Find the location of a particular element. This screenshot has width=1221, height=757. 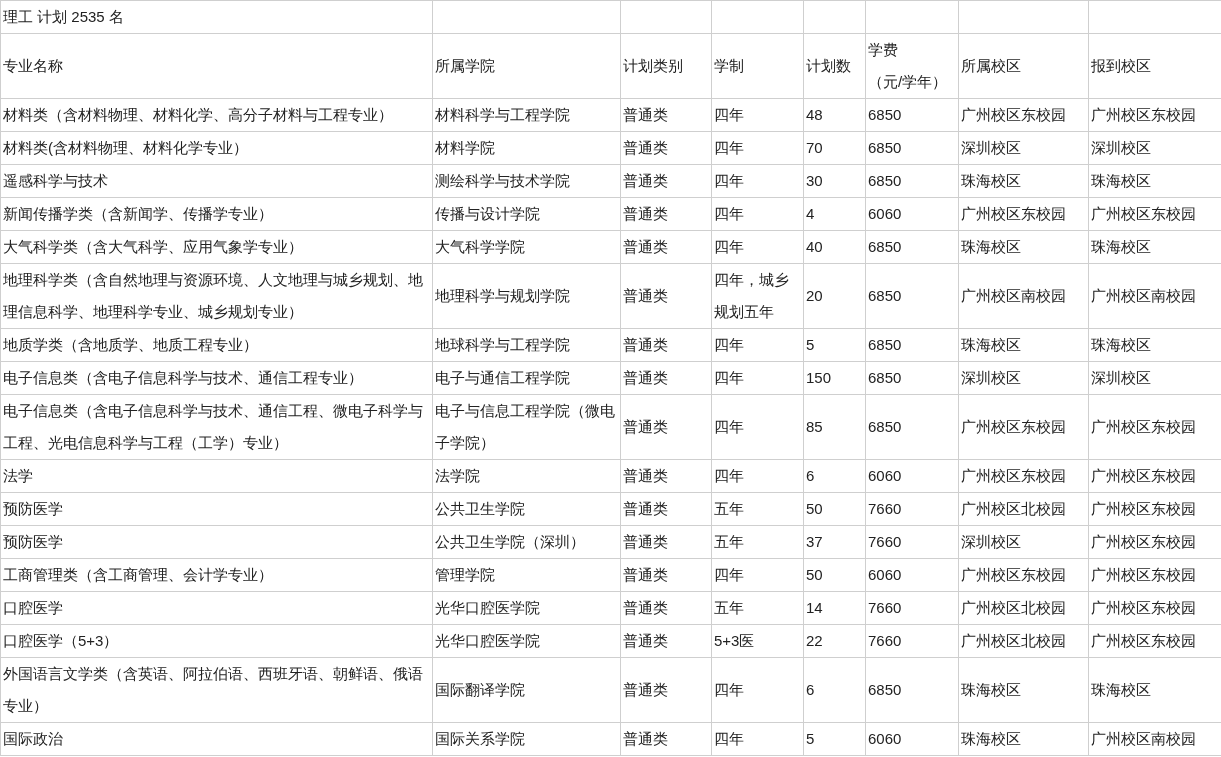

table-cell: 70 is located at coordinates (834, 148).